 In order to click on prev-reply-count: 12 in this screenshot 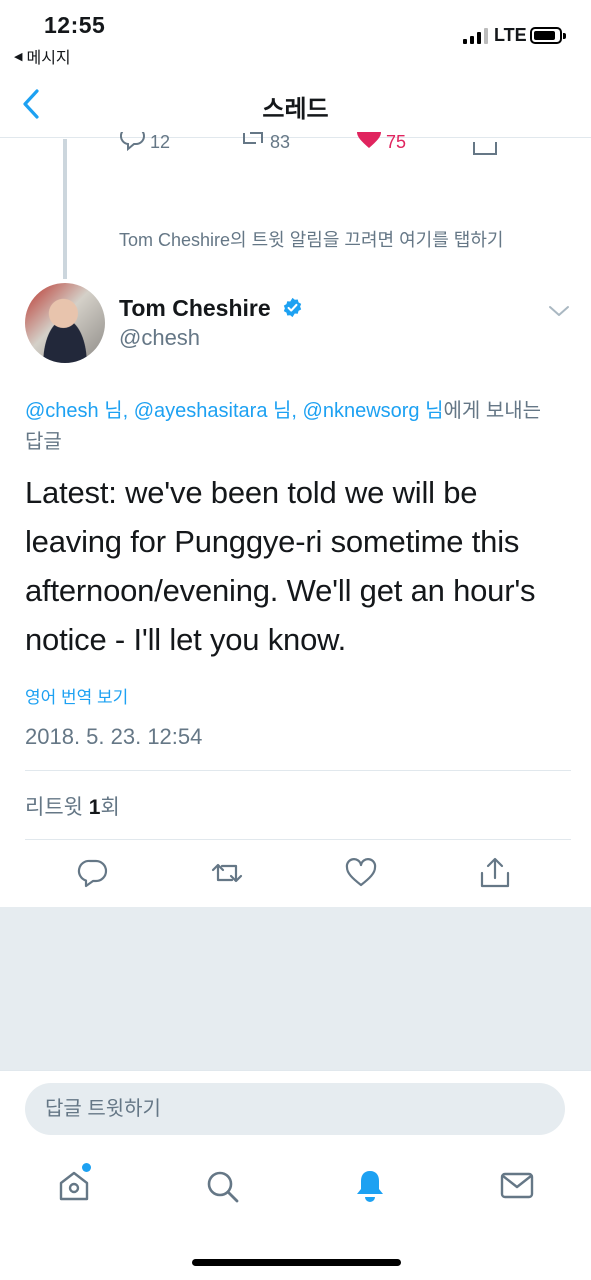, I will do `click(160, 142)`.